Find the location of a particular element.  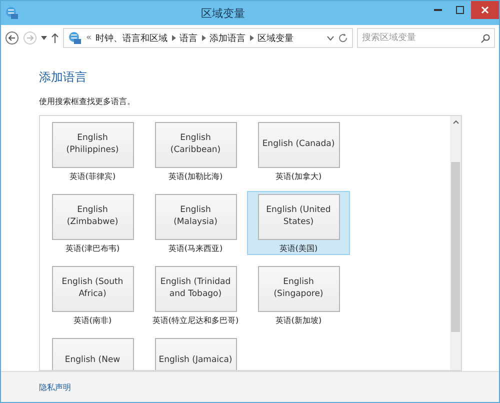

language-item: English (South Africa) 英语(南非) is located at coordinates (92, 295).